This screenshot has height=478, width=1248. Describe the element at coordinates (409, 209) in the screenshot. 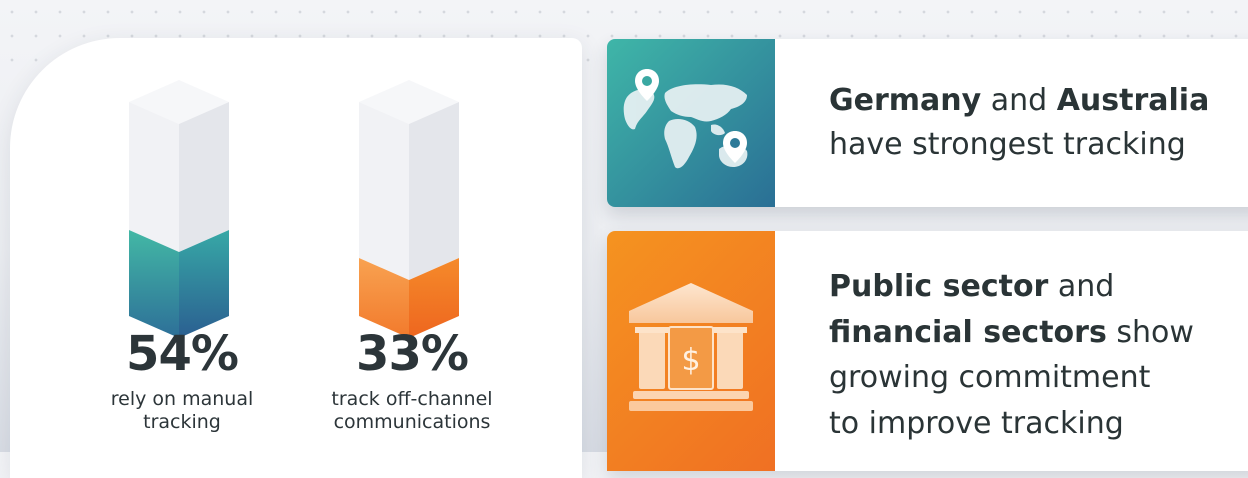

I see `bar-cube-33-icon` at that location.